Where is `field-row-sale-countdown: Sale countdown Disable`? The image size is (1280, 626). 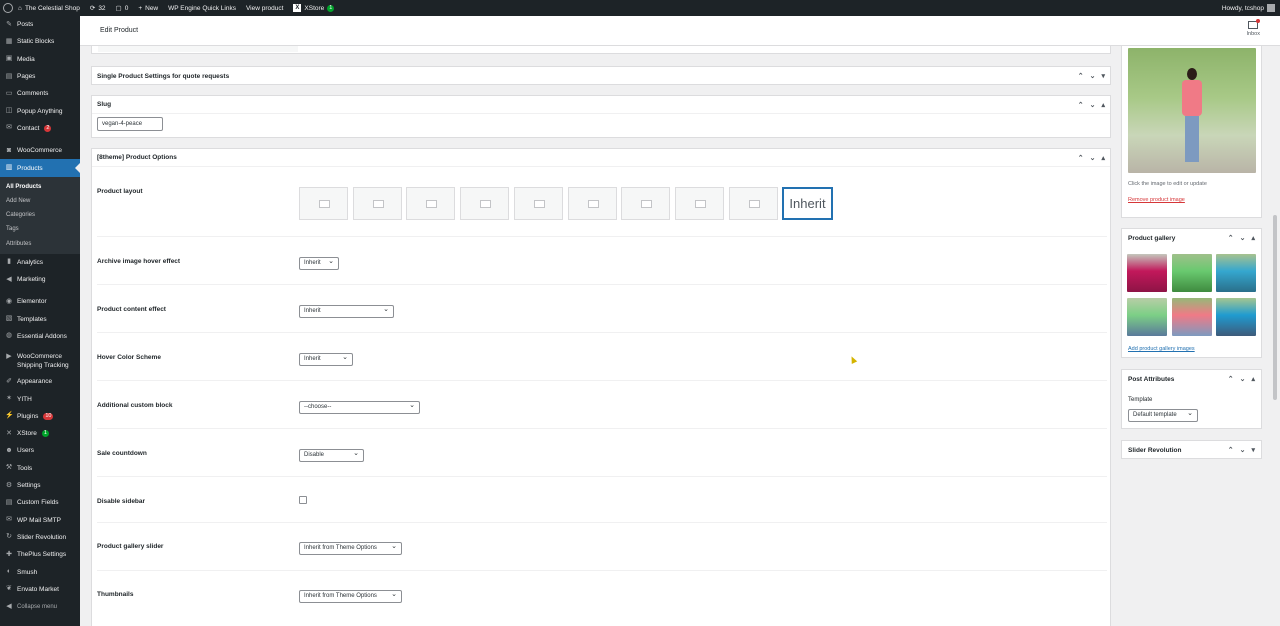
field-row-sale-countdown: Sale countdown Disable is located at coordinates (602, 453).